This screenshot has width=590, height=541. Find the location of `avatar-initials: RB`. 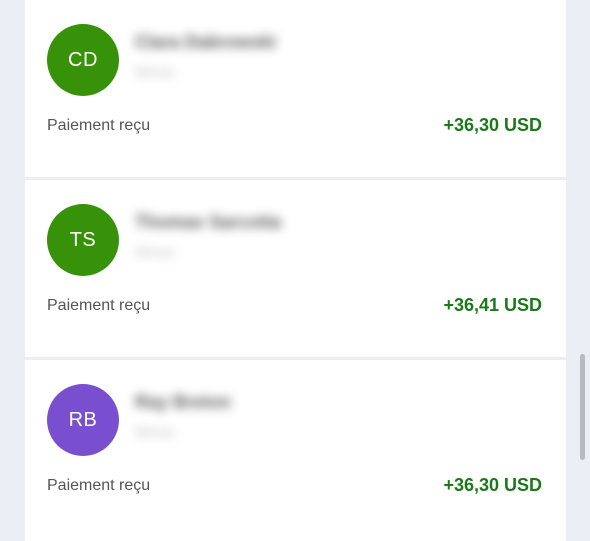

avatar-initials: RB is located at coordinates (83, 419).